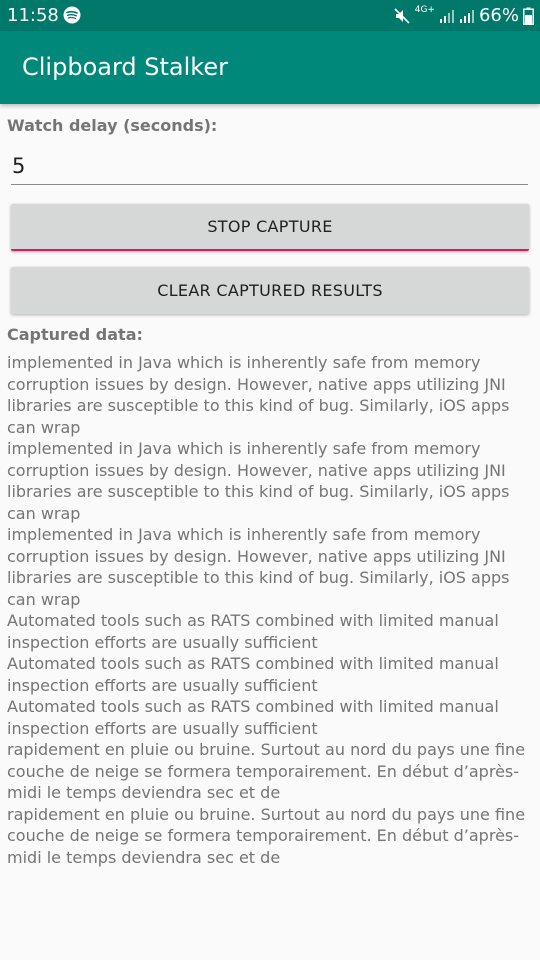  Describe the element at coordinates (270, 290) in the screenshot. I see `clear-captured-results-button: CLEAR CAPTURED RESULTS` at that location.